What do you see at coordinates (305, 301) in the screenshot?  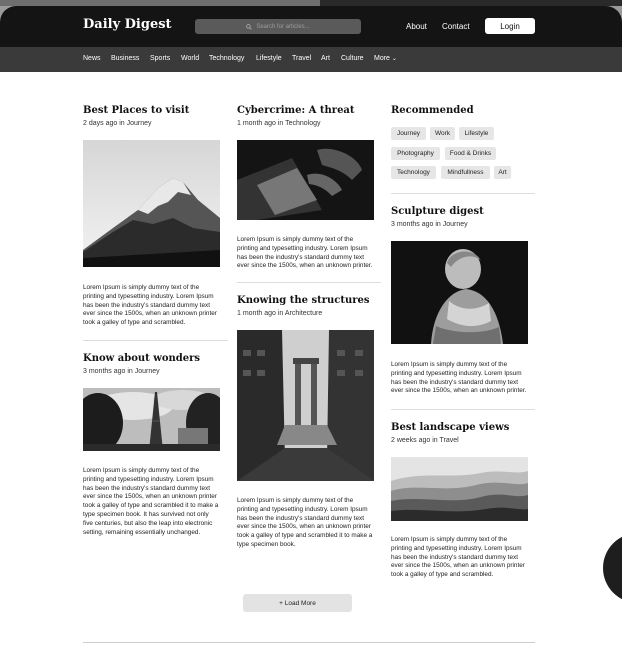 I see `article-title: Knowing the structures` at bounding box center [305, 301].